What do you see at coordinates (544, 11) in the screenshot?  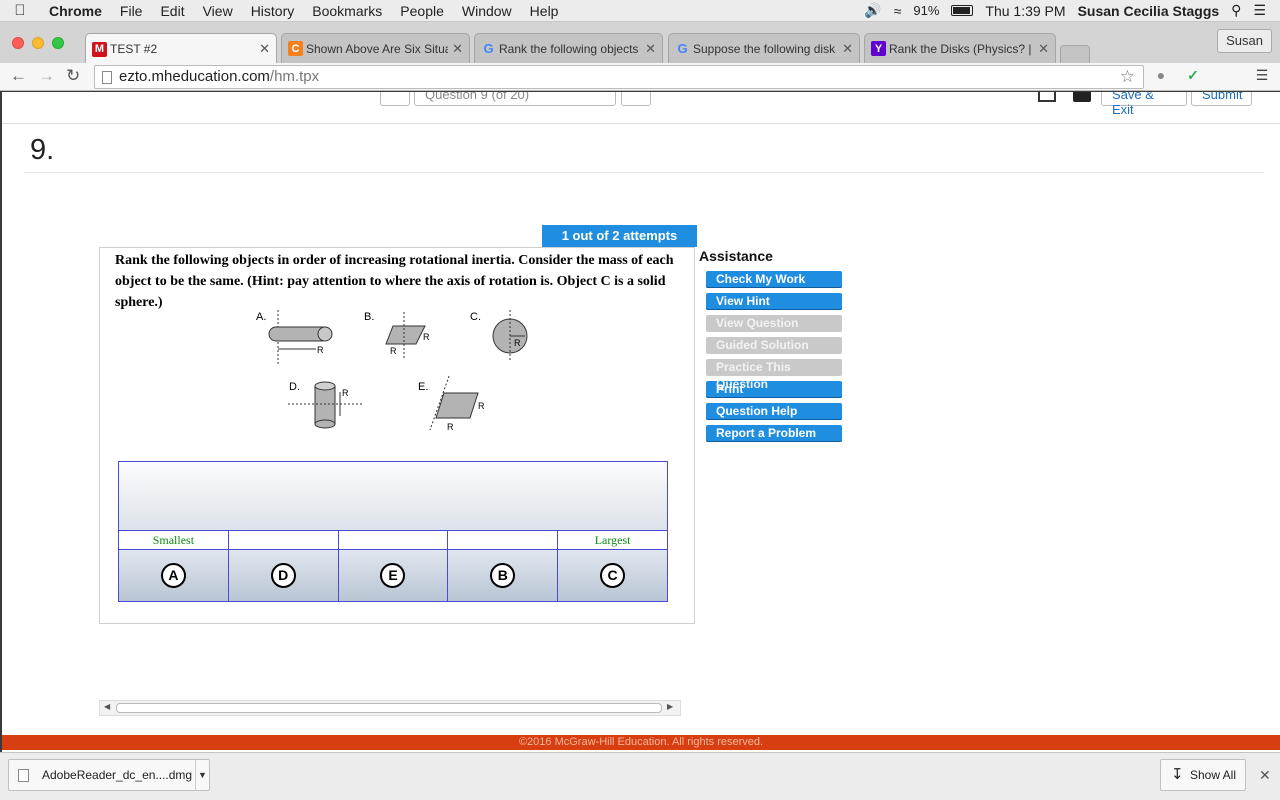 I see `menu-help: Help` at bounding box center [544, 11].